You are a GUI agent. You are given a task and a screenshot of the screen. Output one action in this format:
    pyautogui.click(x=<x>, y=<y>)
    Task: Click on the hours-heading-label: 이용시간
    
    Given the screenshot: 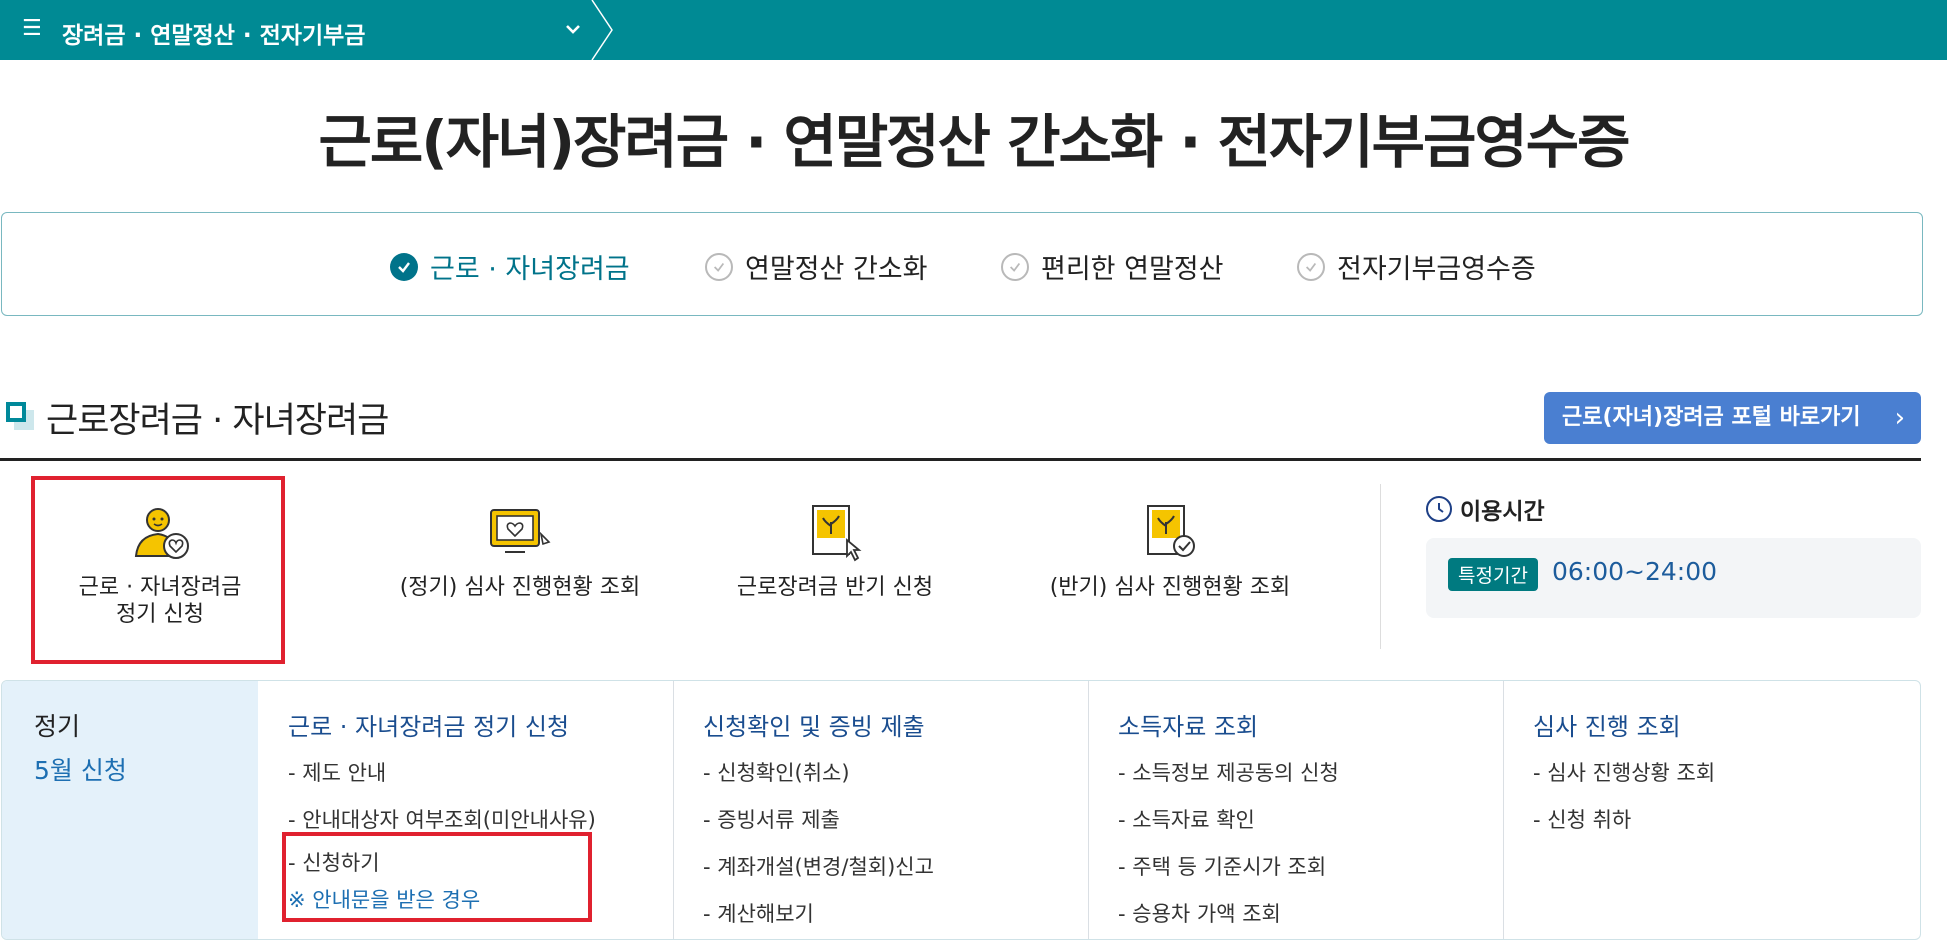 What is the action you would take?
    pyautogui.click(x=1502, y=512)
    